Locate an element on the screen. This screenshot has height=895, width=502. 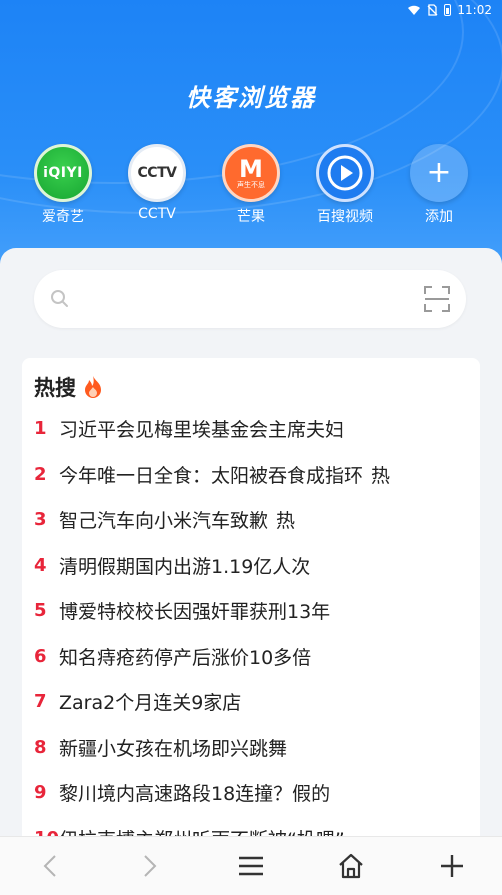
flame-icon is located at coordinates (93, 387).